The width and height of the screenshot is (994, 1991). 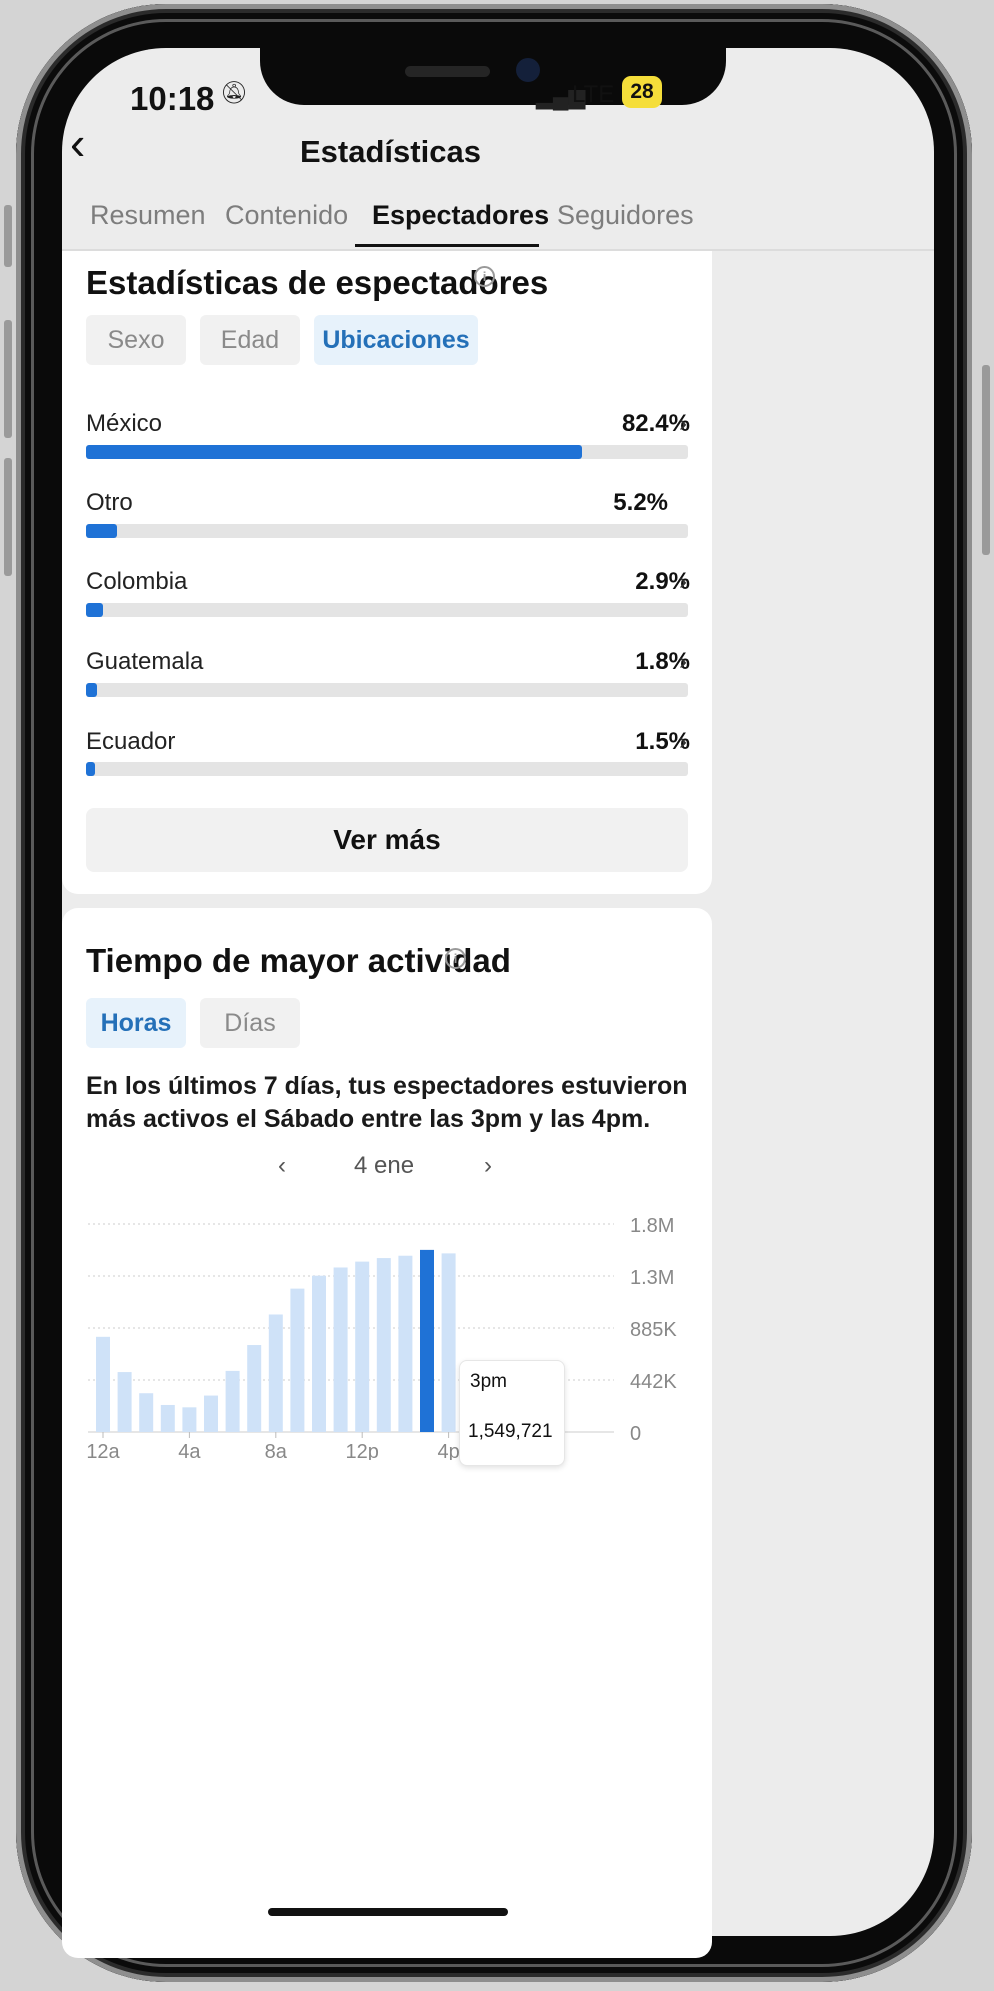 What do you see at coordinates (234, 92) in the screenshot?
I see `bell-slash-icon: 🔕︎` at bounding box center [234, 92].